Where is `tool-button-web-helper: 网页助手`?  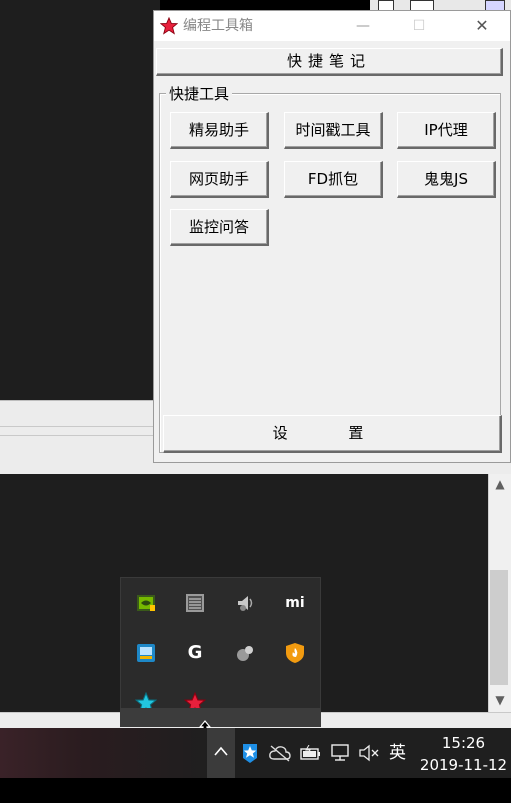 tool-button-web-helper: 网页助手 is located at coordinates (219, 179).